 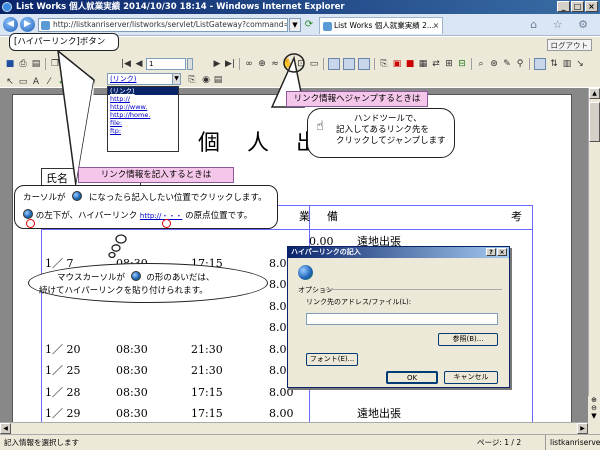 What do you see at coordinates (410, 64) in the screenshot?
I see `mark-icon: ■` at bounding box center [410, 64].